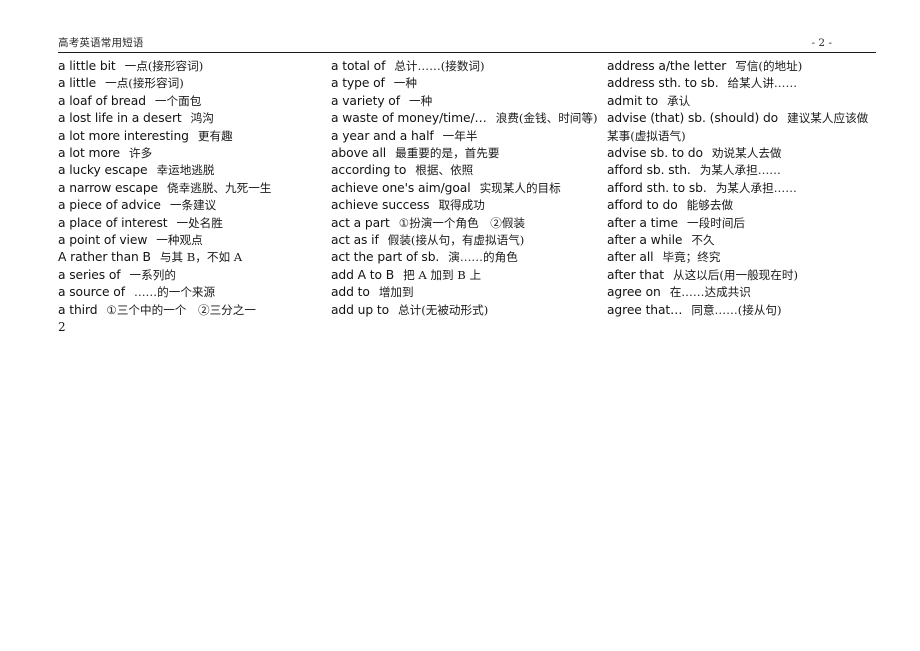 This screenshot has width=920, height=651. What do you see at coordinates (634, 292) in the screenshot?
I see `phrase-english: agree on` at bounding box center [634, 292].